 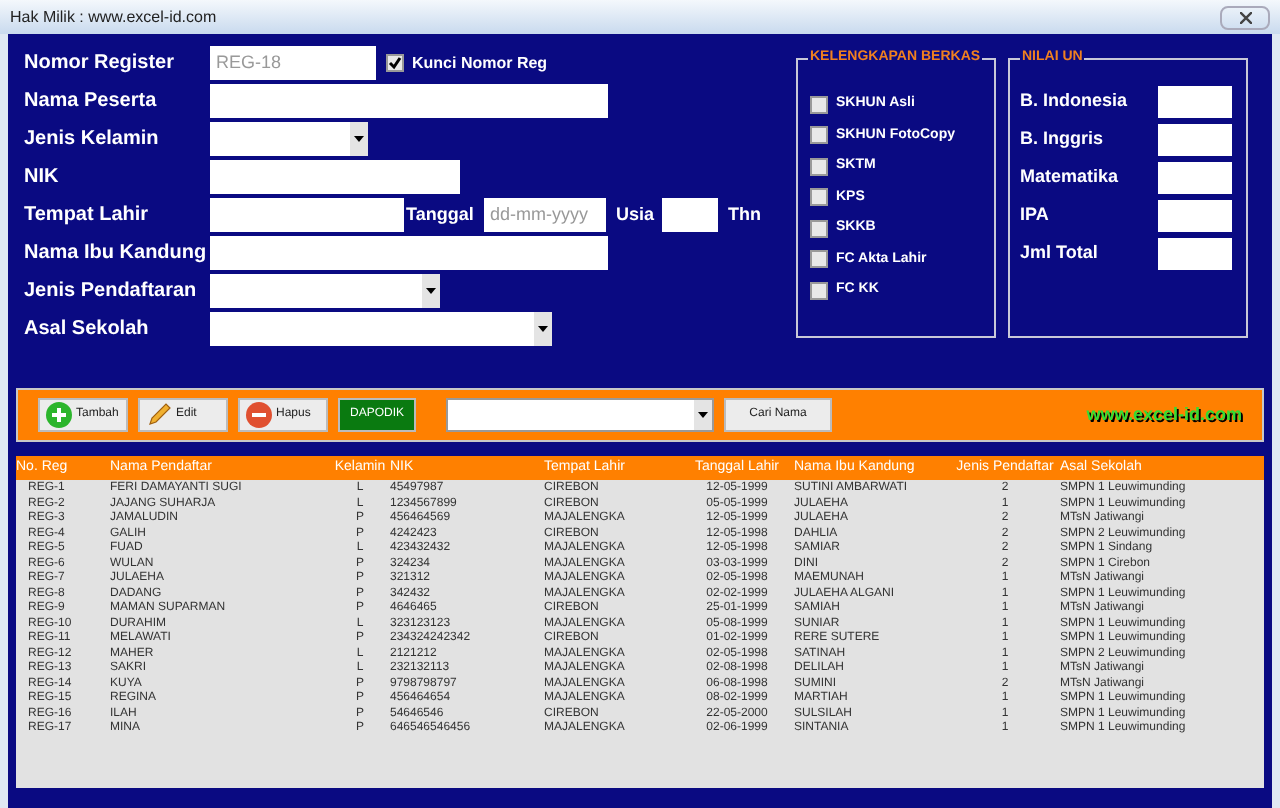 I want to click on field-label: Nama Peserta, so click(x=91, y=102).